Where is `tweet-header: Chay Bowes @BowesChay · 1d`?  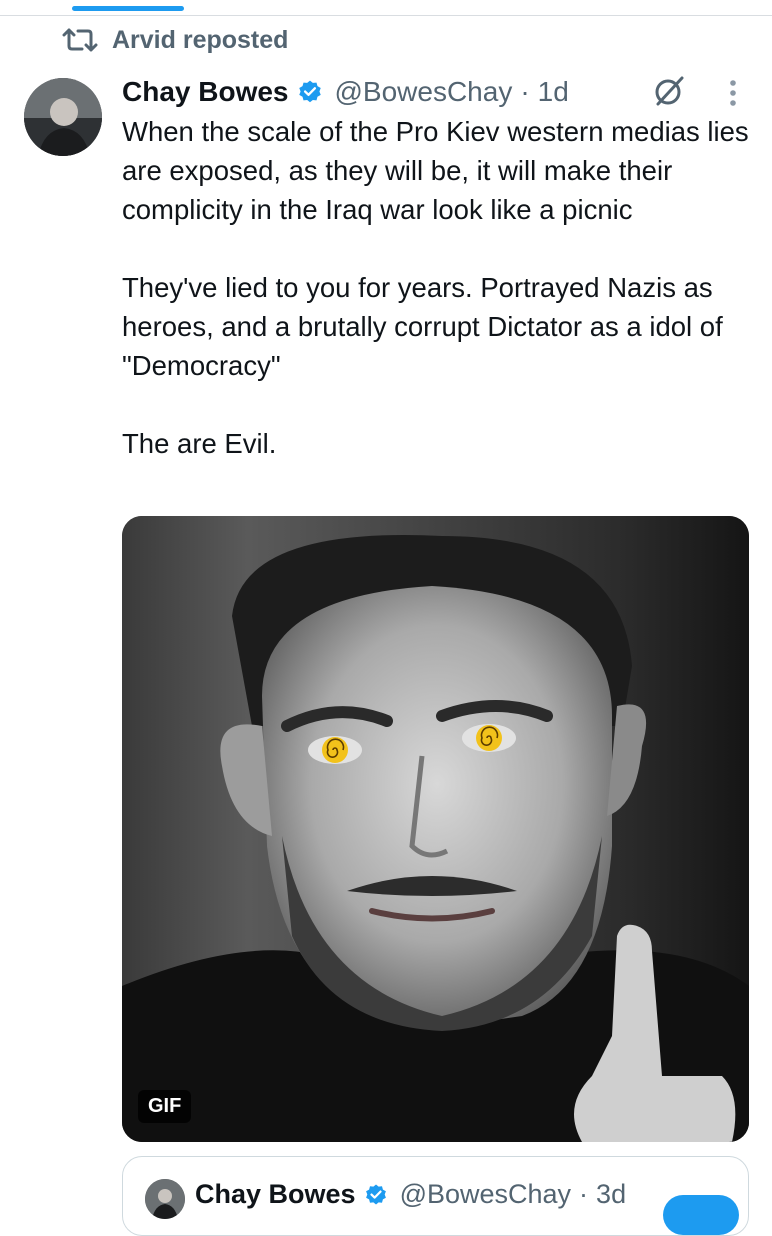 tweet-header: Chay Bowes @BowesChay · 1d is located at coordinates (442, 92).